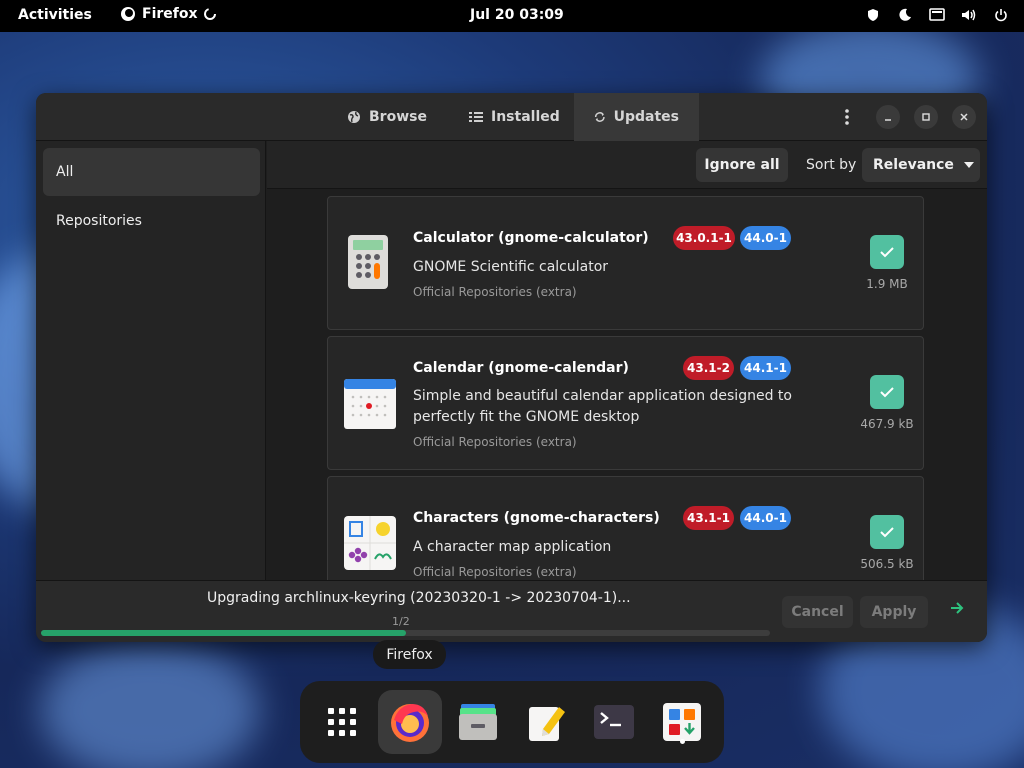 This screenshot has width=1024, height=768. Describe the element at coordinates (817, 612) in the screenshot. I see `cancel-button: Cancel` at that location.